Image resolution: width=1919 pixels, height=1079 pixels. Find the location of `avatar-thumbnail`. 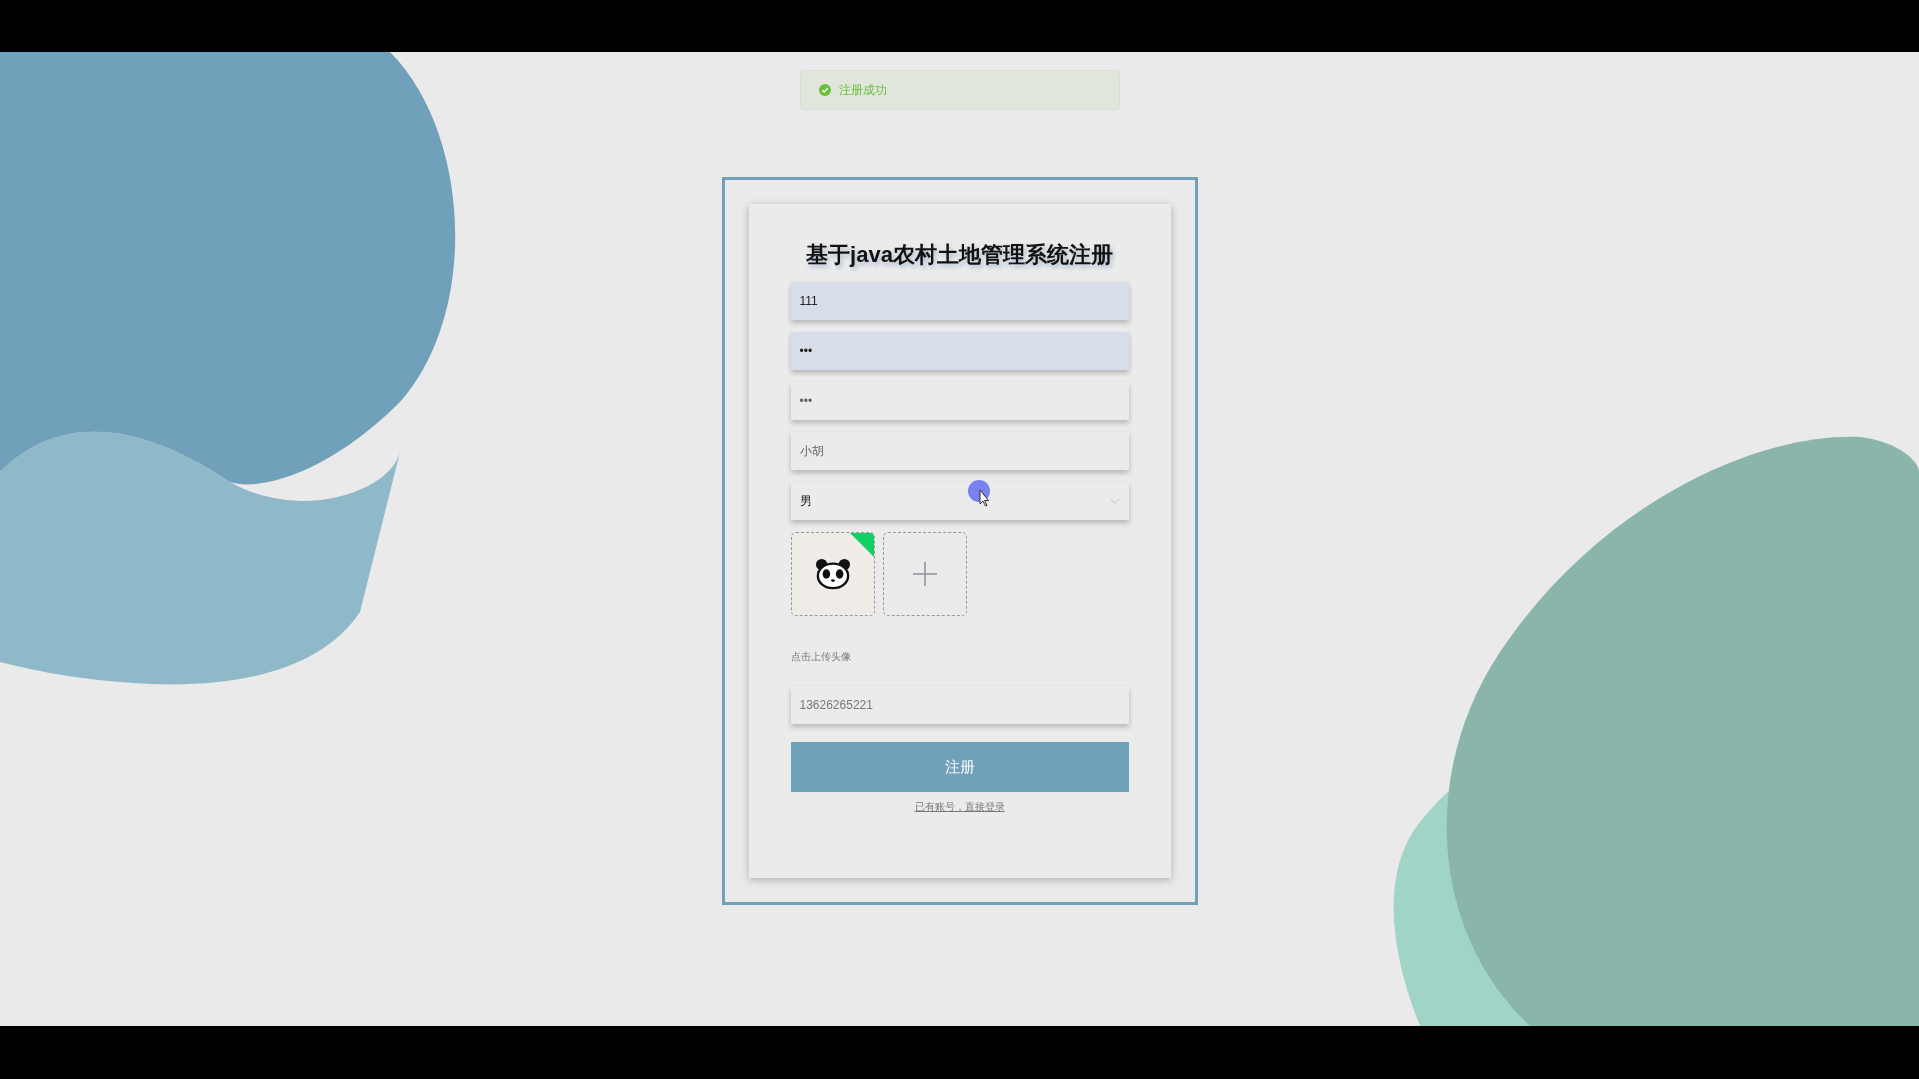

avatar-thumbnail is located at coordinates (832, 574).